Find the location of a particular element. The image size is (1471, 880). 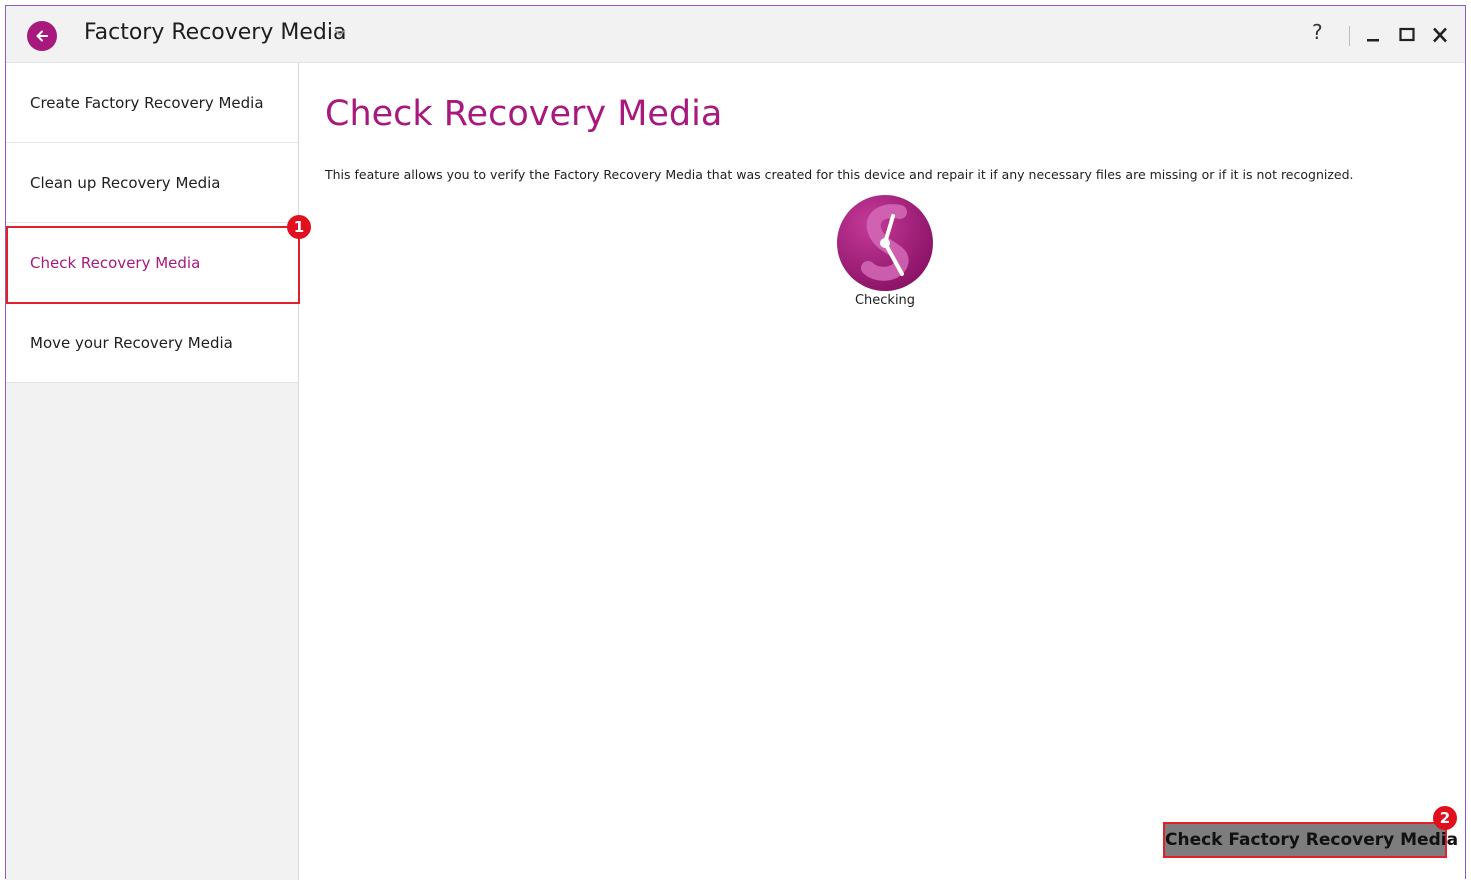

annotation-marker-2: 2 is located at coordinates (1445, 818).